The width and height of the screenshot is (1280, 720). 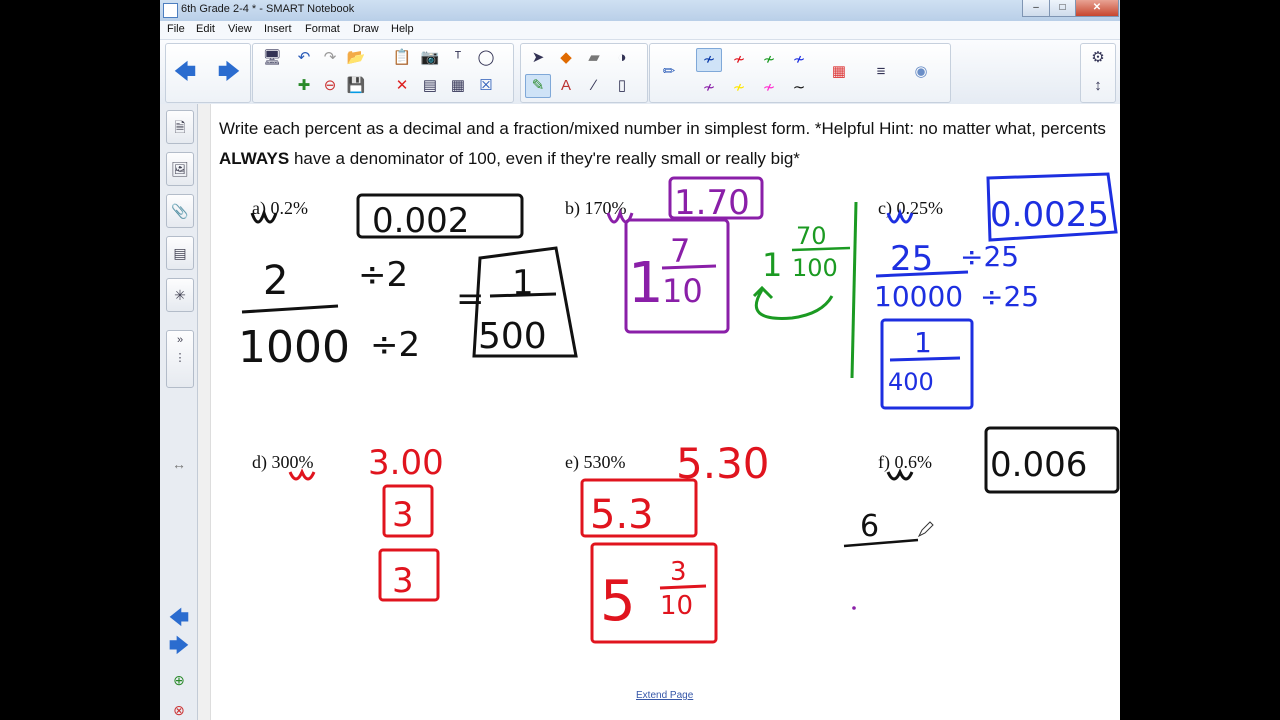 What do you see at coordinates (289, 208) in the screenshot?
I see `problem-value: 0.2%` at bounding box center [289, 208].